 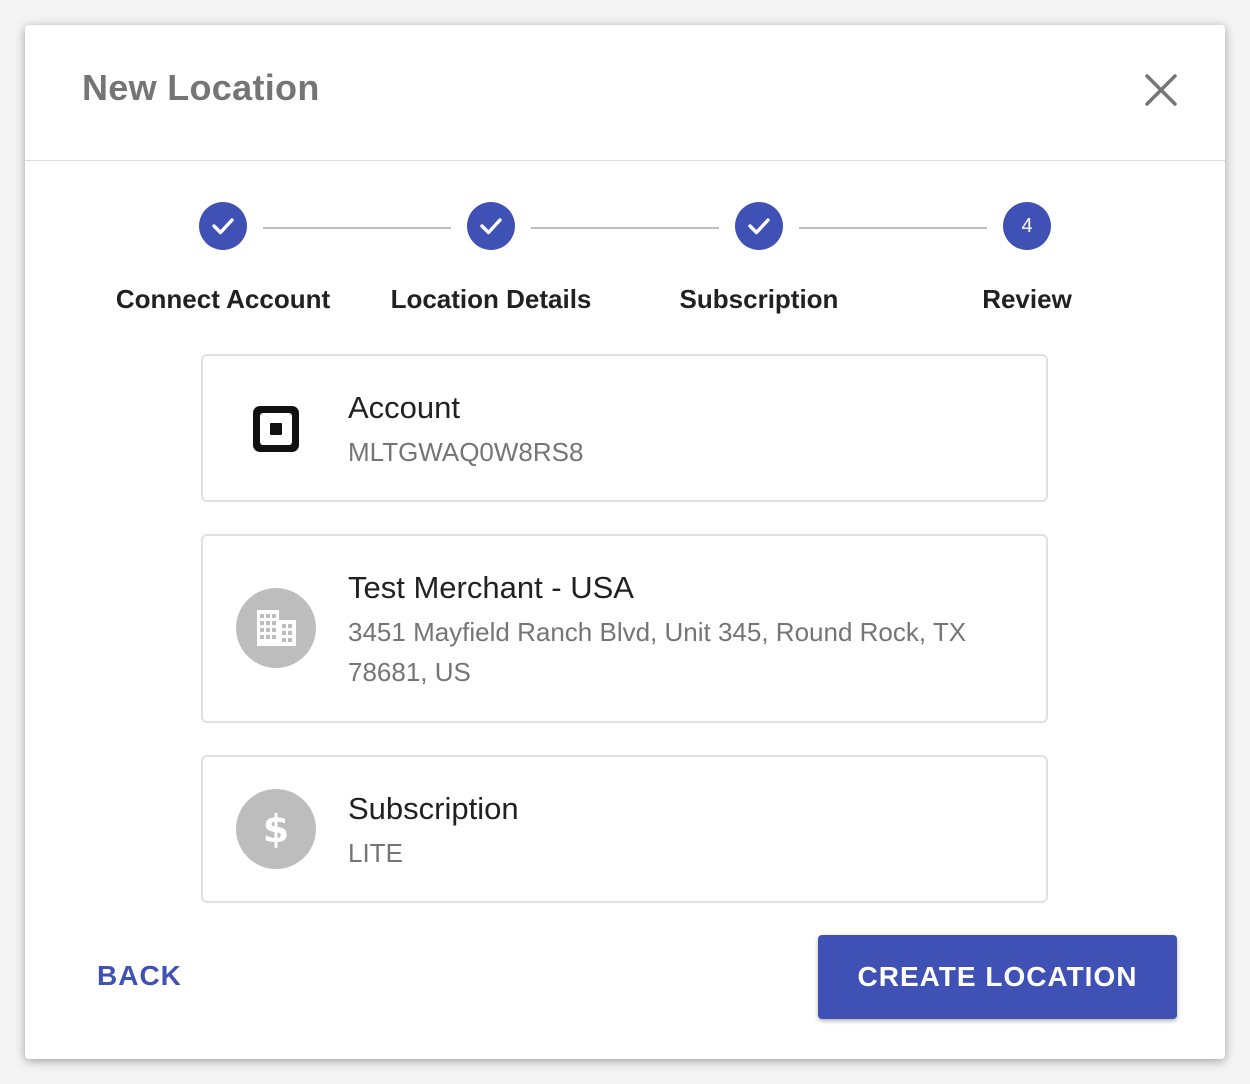 I want to click on step-location-details: Location Details, so click(x=491, y=260).